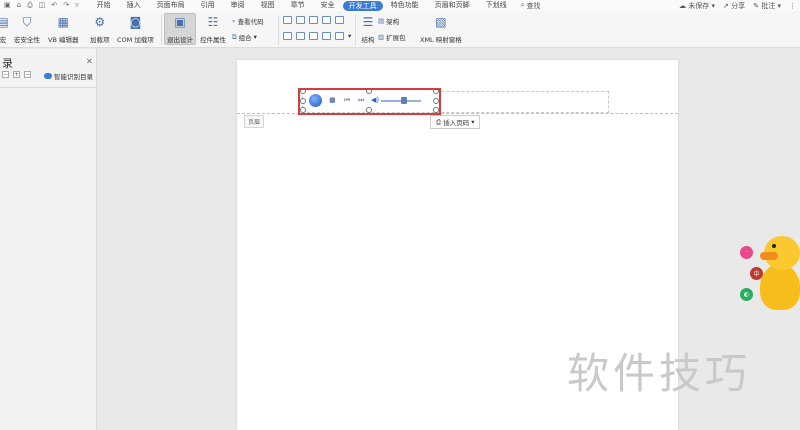 This screenshot has width=800, height=430. I want to click on image-control-icon, so click(313, 20).